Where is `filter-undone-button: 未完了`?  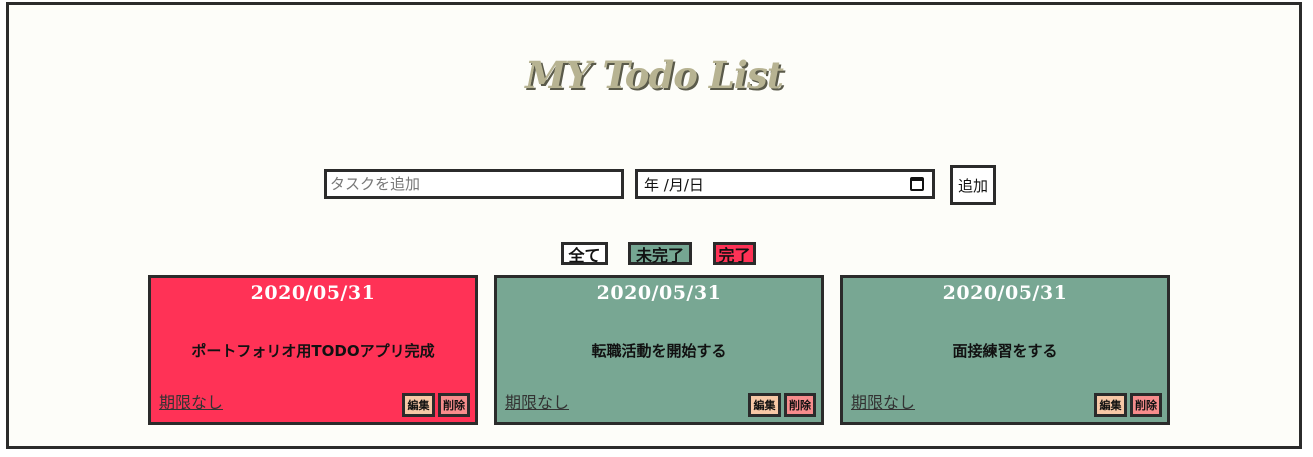
filter-undone-button: 未完了 is located at coordinates (660, 253).